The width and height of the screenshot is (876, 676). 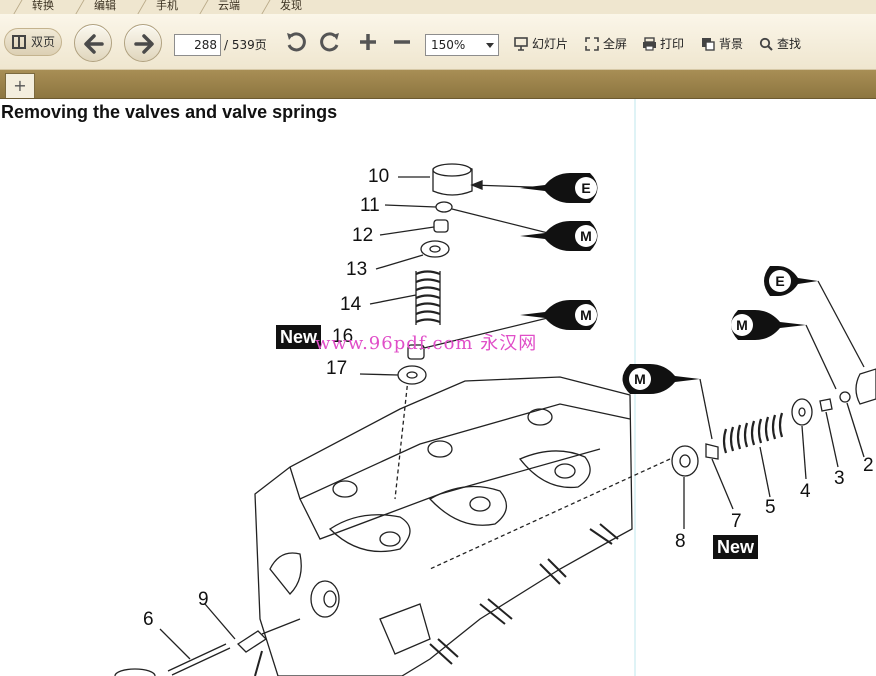 What do you see at coordinates (742, 325) in the screenshot?
I see `lube-symbol-m-4-label: M` at bounding box center [742, 325].